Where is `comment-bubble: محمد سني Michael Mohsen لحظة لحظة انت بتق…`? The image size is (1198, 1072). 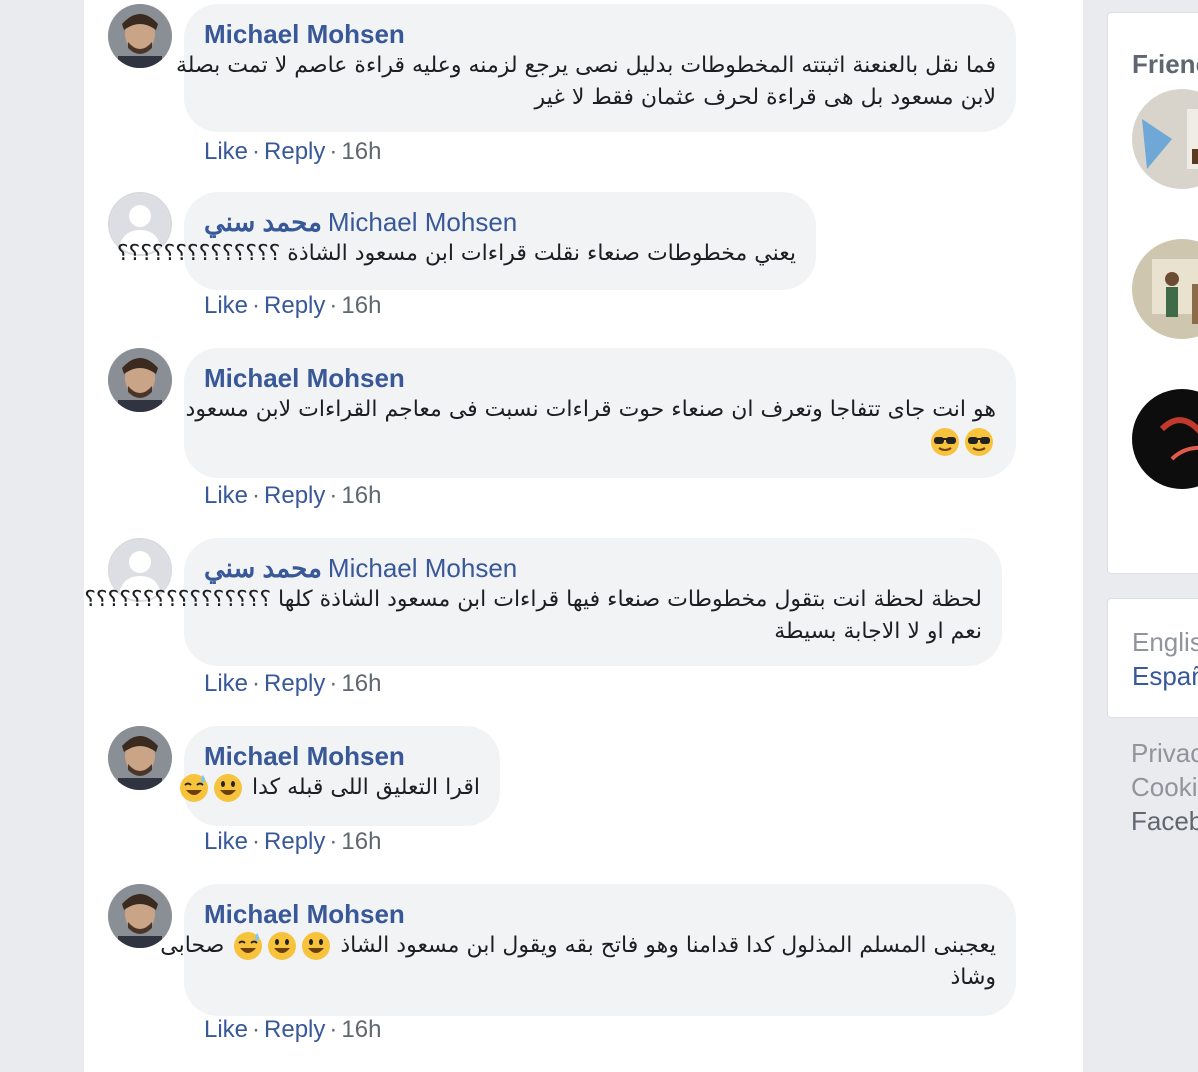 comment-bubble: محمد سني Michael Mohsen لحظة لحظة انت بتق… is located at coordinates (543, 602).